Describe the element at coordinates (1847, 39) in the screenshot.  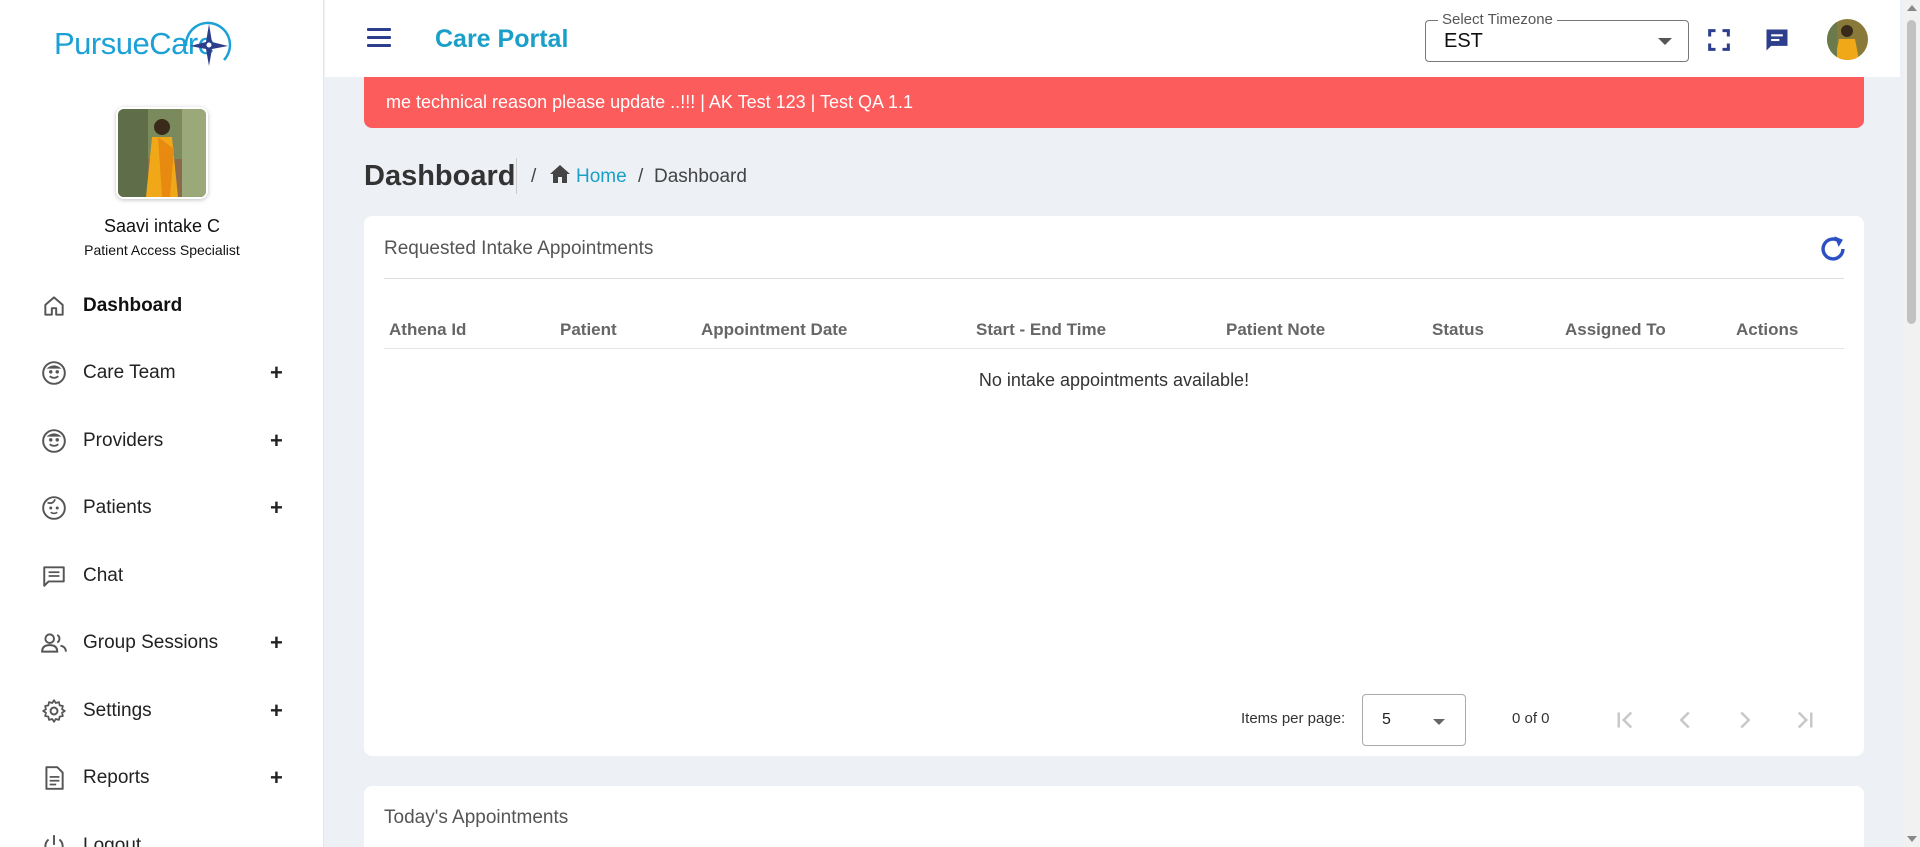
I see `avatar` at that location.